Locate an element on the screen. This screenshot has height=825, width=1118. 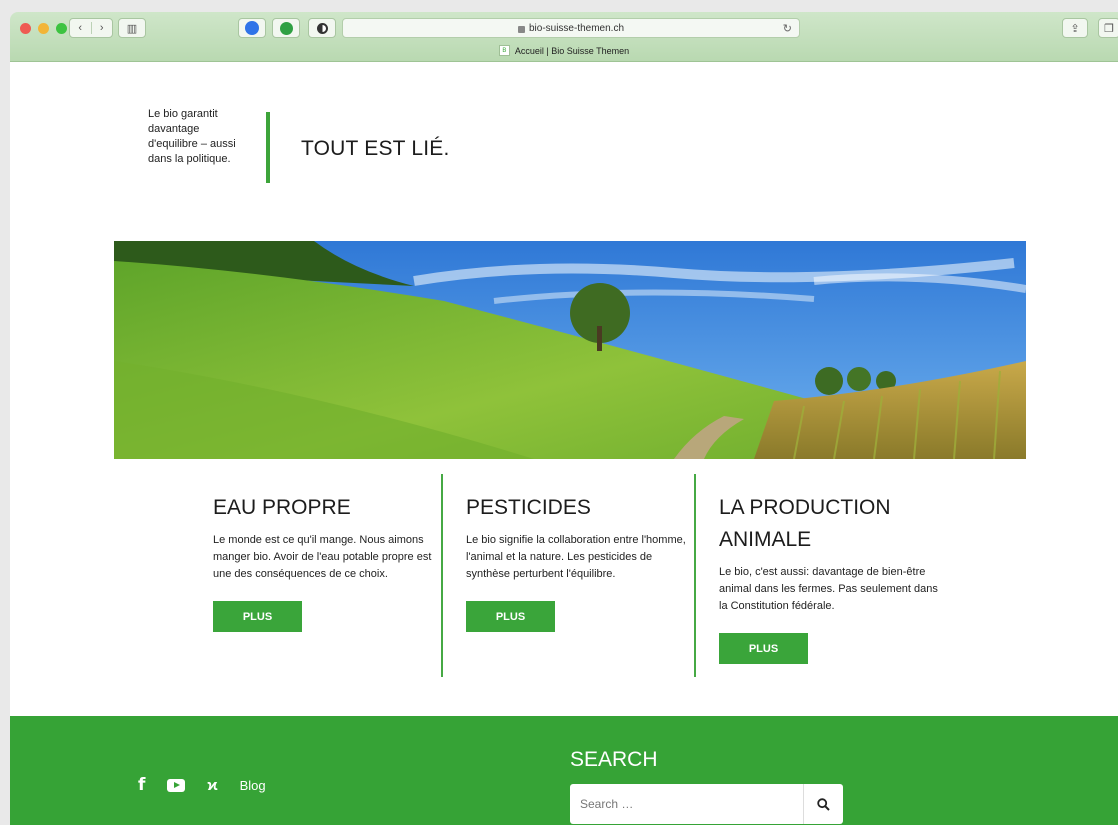
dark-mode-extension-button is located at coordinates (322, 28).